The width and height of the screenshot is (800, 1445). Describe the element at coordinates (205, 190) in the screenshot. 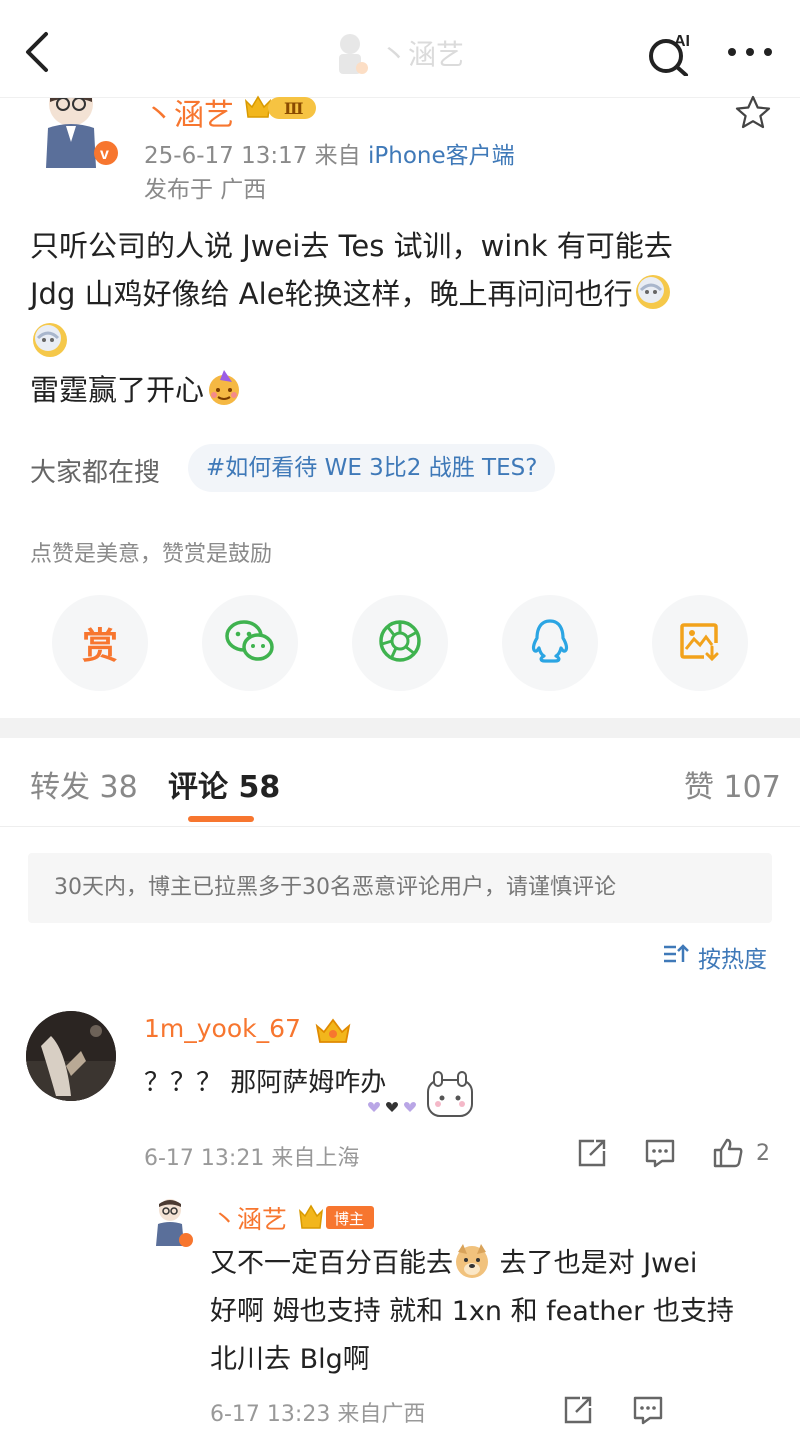

I see `post-location: 发布于 广西` at that location.